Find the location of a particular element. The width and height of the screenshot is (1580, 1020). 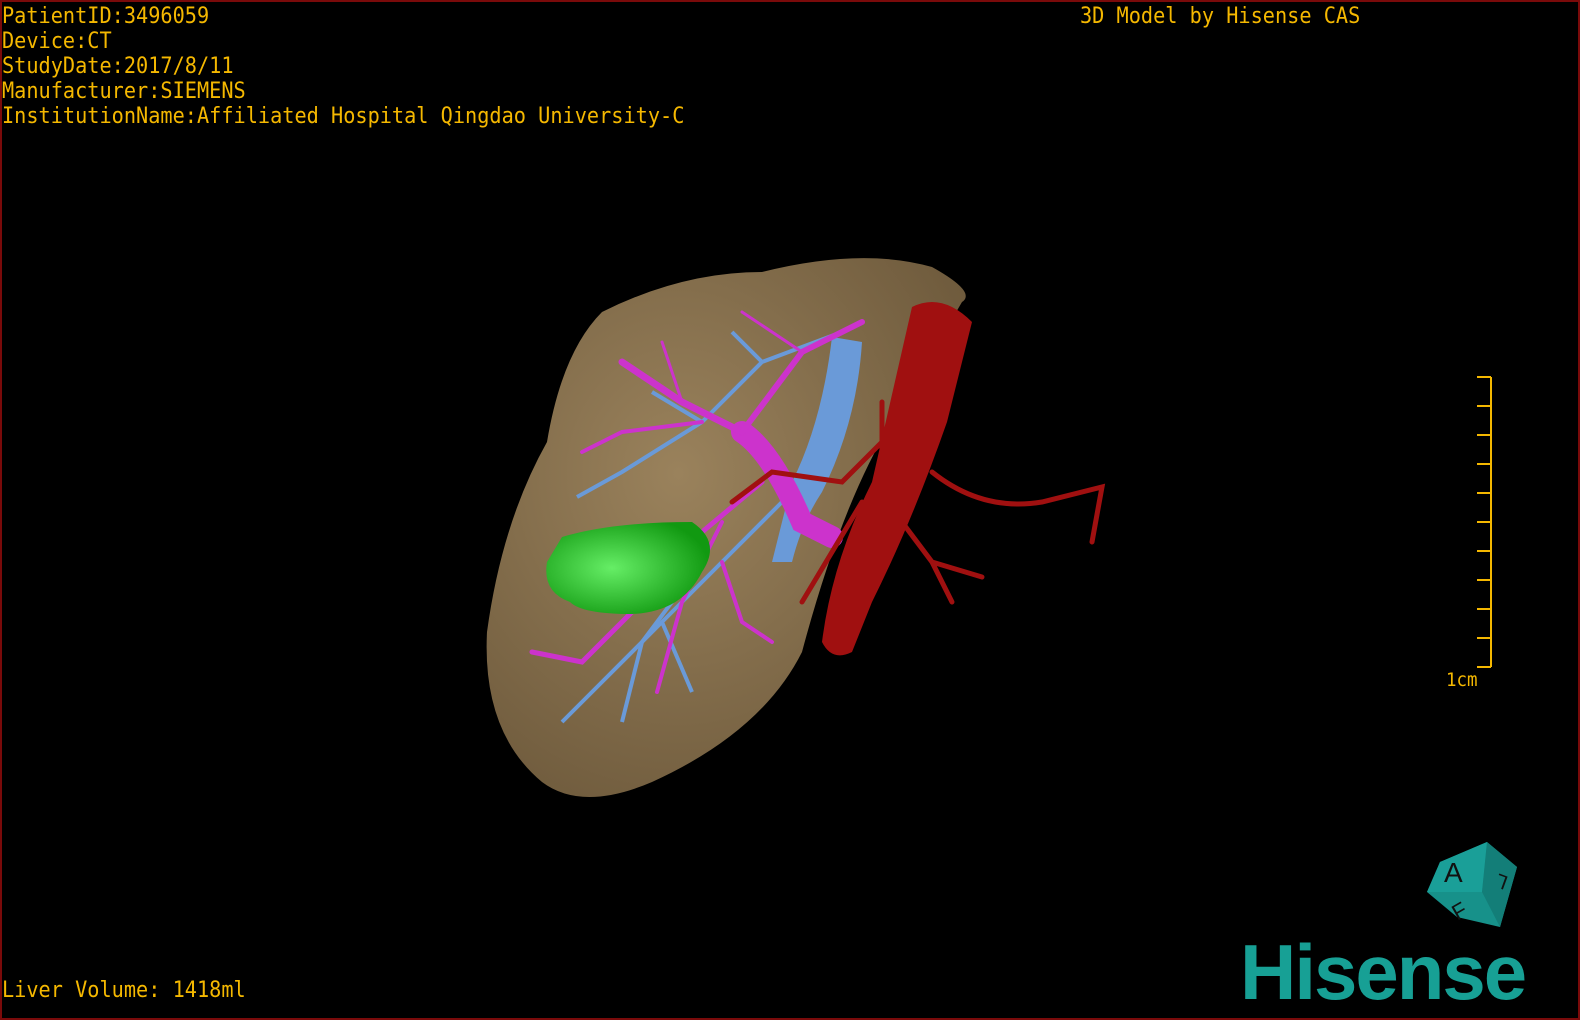

device: Device:CT is located at coordinates (57, 41).